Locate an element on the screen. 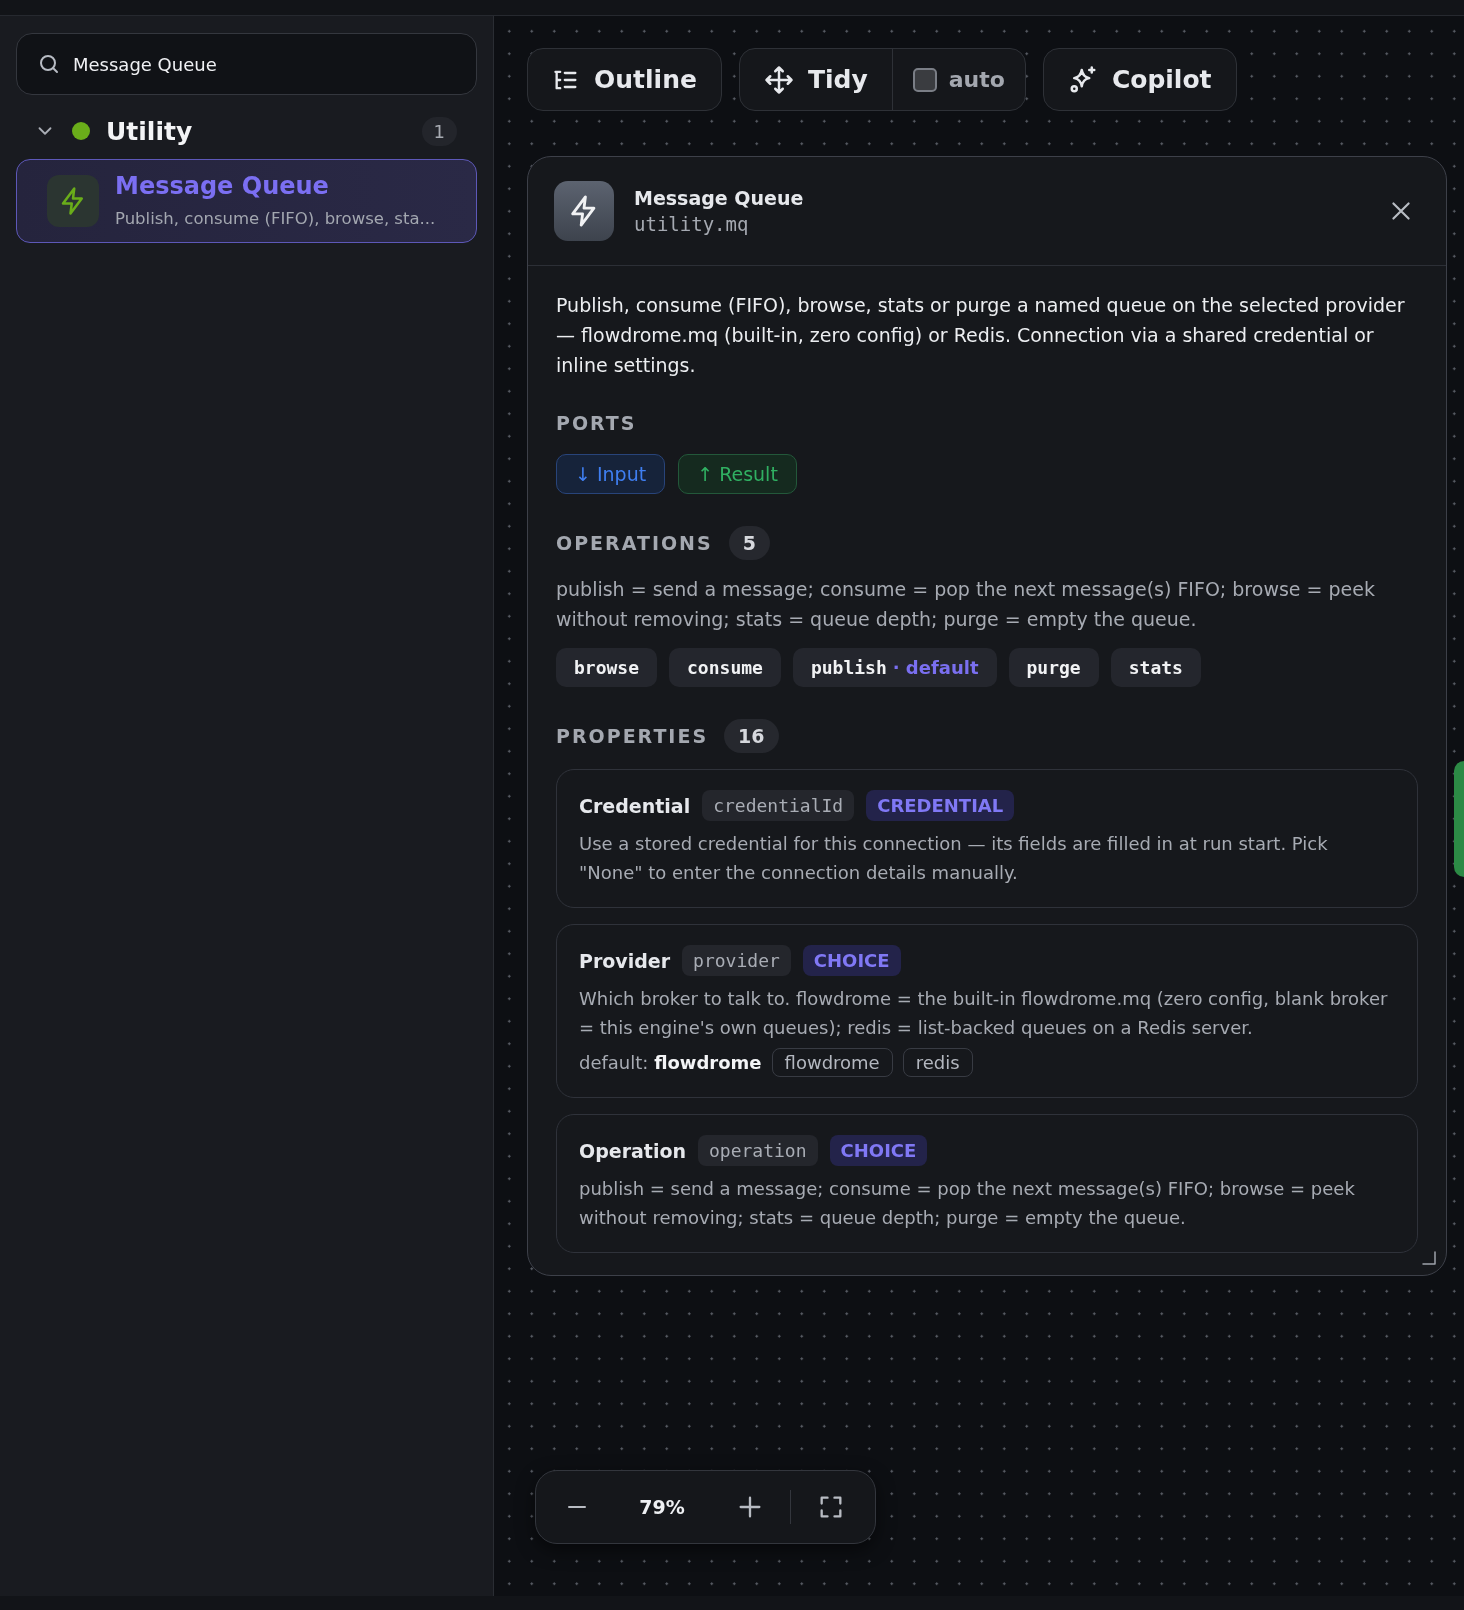 This screenshot has height=1610, width=1464. default-value: default: flowdrome is located at coordinates (670, 1062).